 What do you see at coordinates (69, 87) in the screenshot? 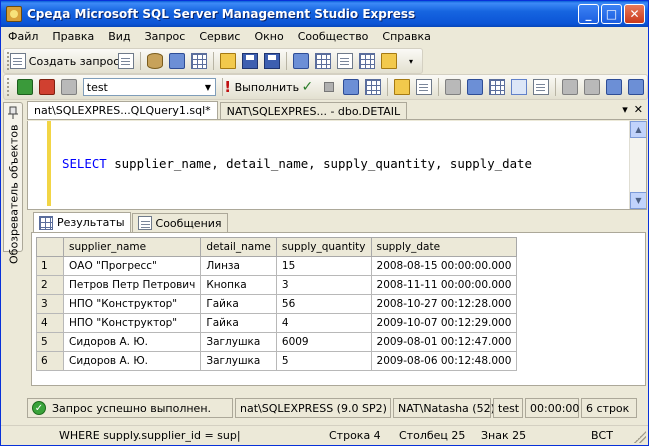
I see `change-connection-button` at bounding box center [69, 87].